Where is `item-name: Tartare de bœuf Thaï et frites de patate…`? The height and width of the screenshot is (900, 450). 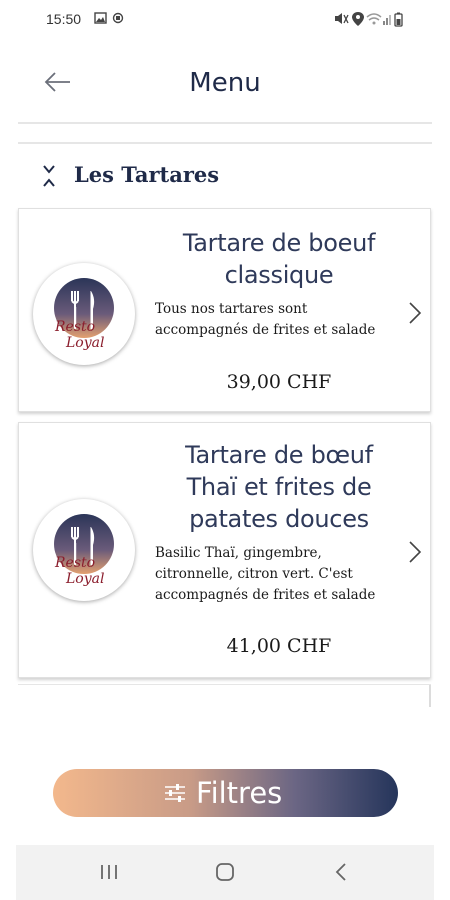
item-name: Tartare de bœuf Thaï et frites de patate… is located at coordinates (279, 487).